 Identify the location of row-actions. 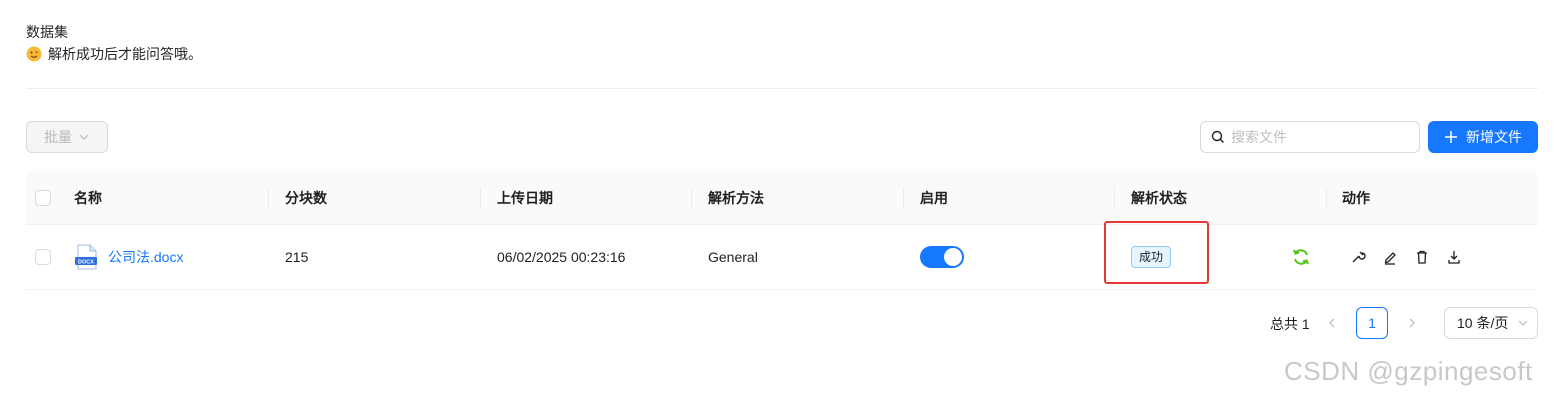
(1406, 257).